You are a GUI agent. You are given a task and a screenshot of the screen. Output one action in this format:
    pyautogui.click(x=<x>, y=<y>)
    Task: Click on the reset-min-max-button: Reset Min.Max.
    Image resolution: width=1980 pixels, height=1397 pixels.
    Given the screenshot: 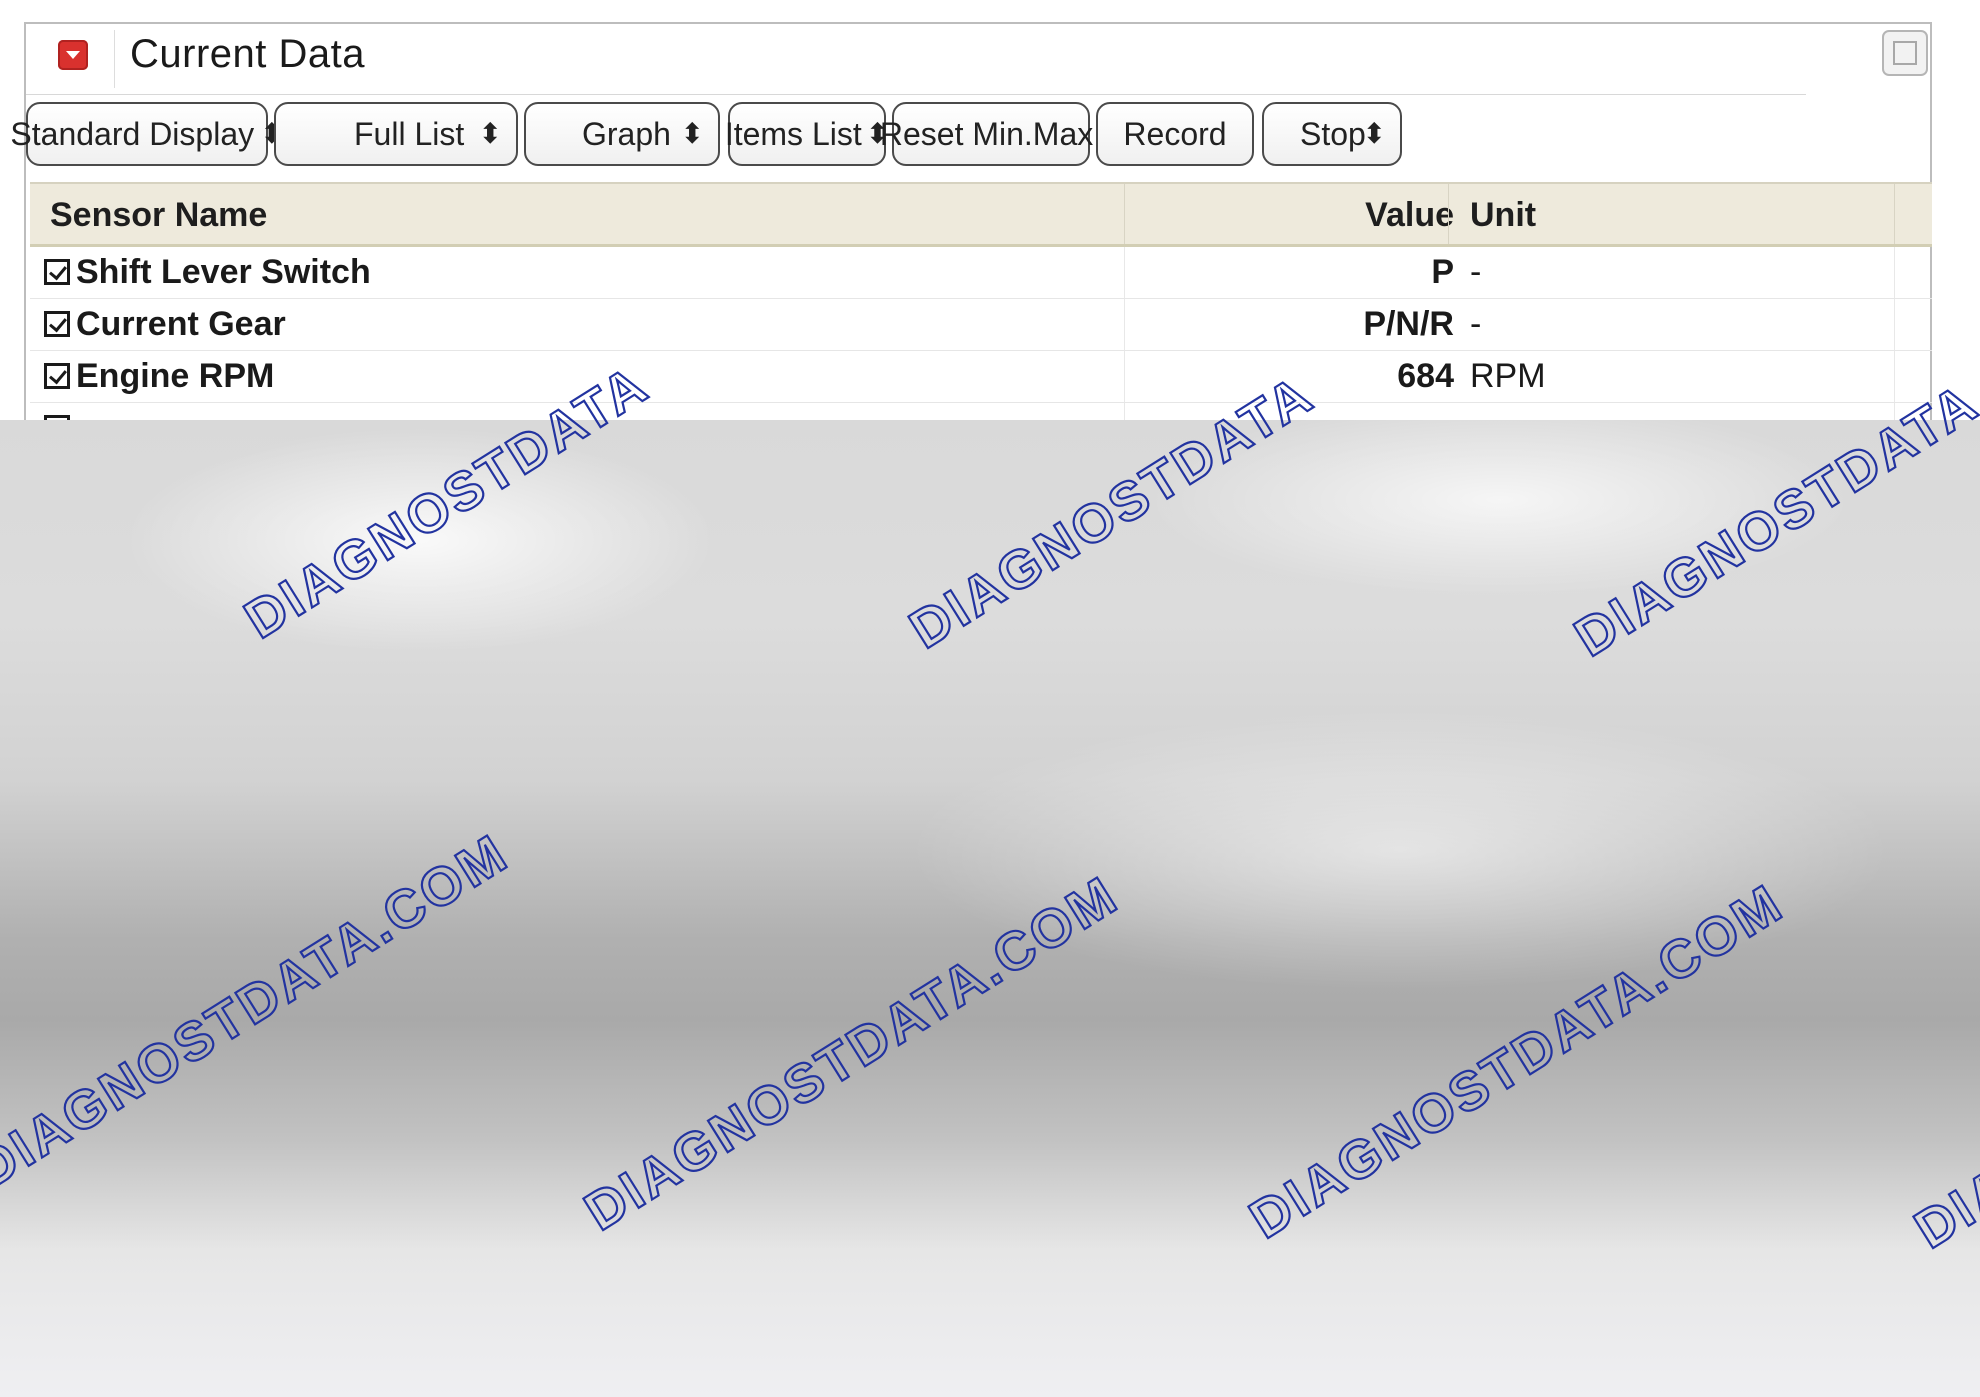 What is the action you would take?
    pyautogui.click(x=991, y=134)
    